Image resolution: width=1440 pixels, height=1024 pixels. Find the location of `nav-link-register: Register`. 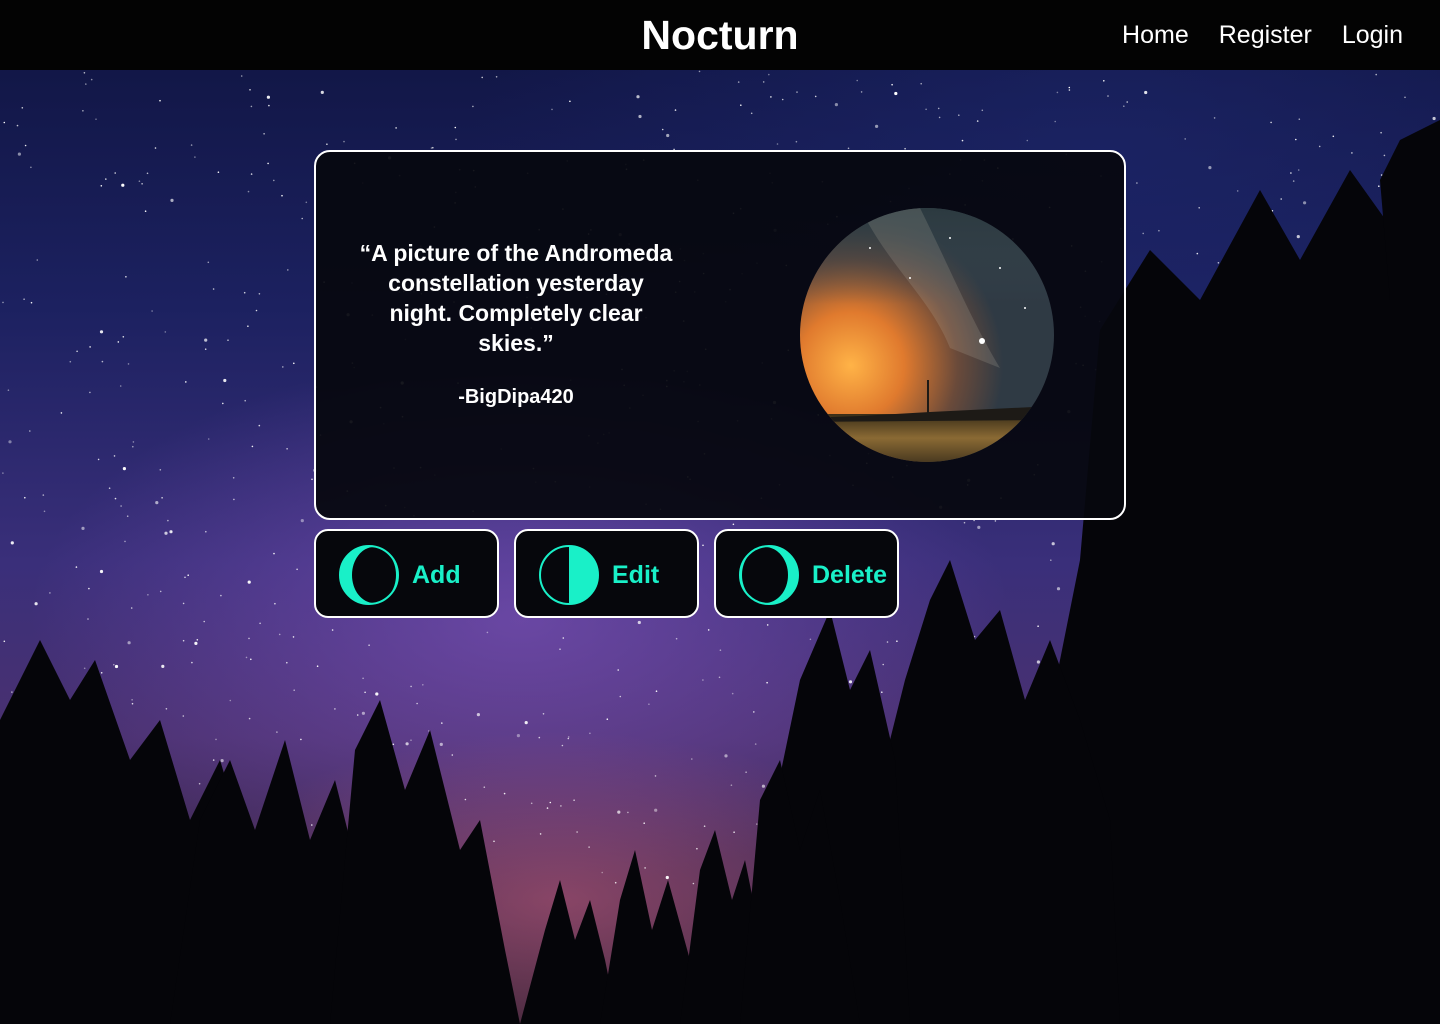

nav-link-register: Register is located at coordinates (1265, 35).